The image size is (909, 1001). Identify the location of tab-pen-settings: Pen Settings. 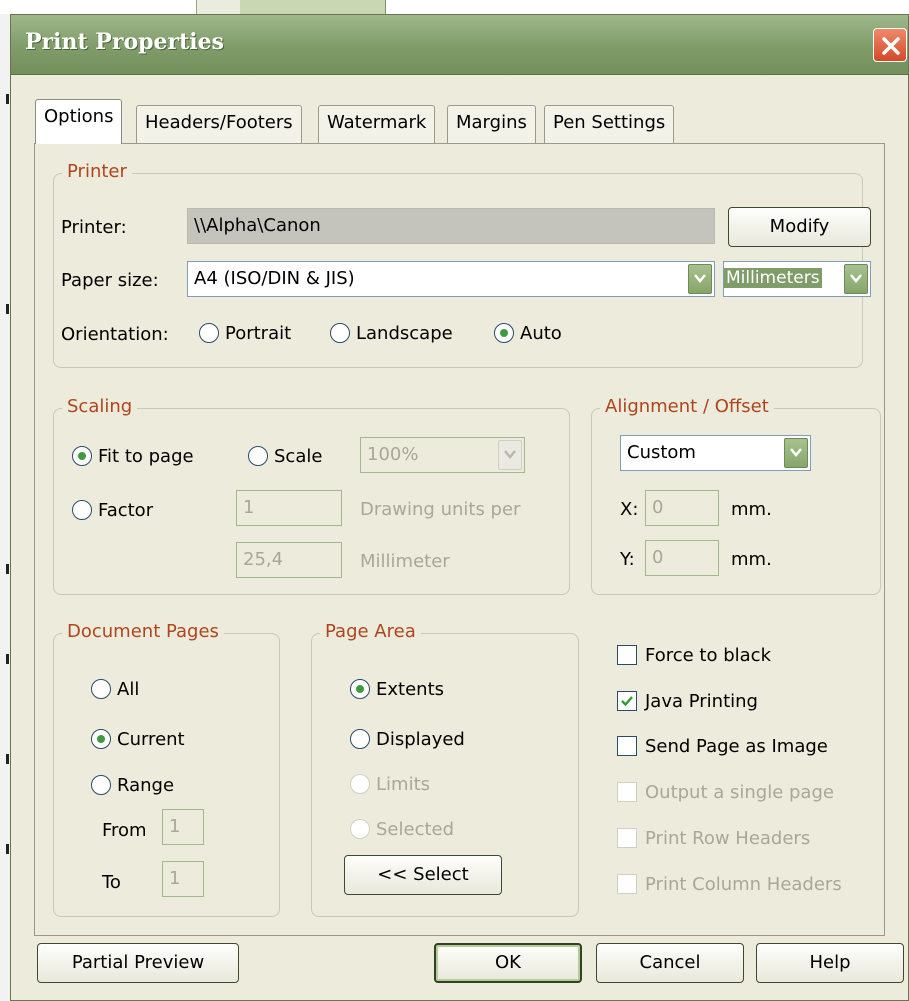
(609, 124).